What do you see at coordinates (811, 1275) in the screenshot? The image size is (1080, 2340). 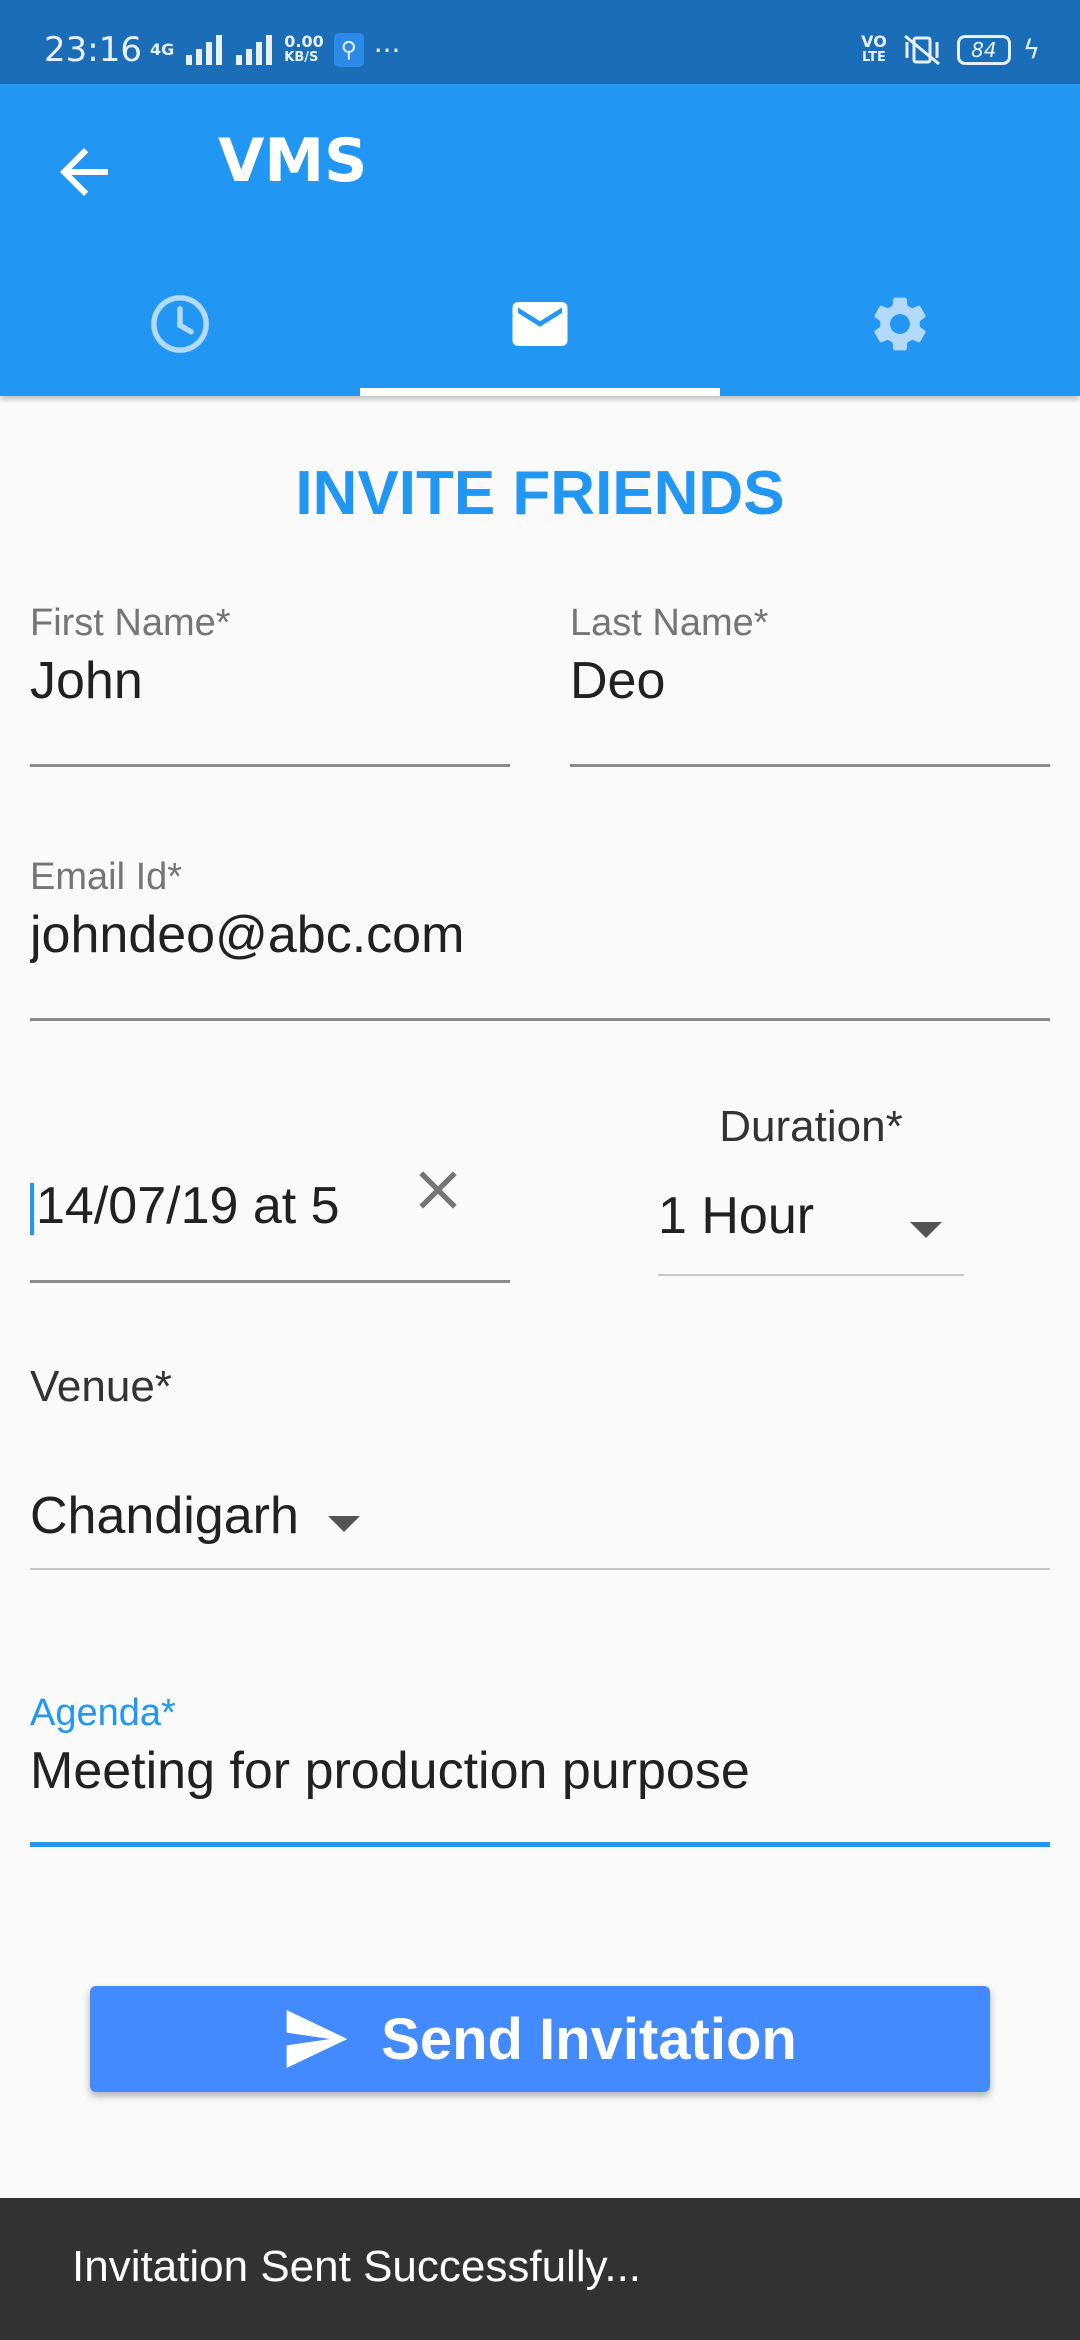 I see `duration-underline` at bounding box center [811, 1275].